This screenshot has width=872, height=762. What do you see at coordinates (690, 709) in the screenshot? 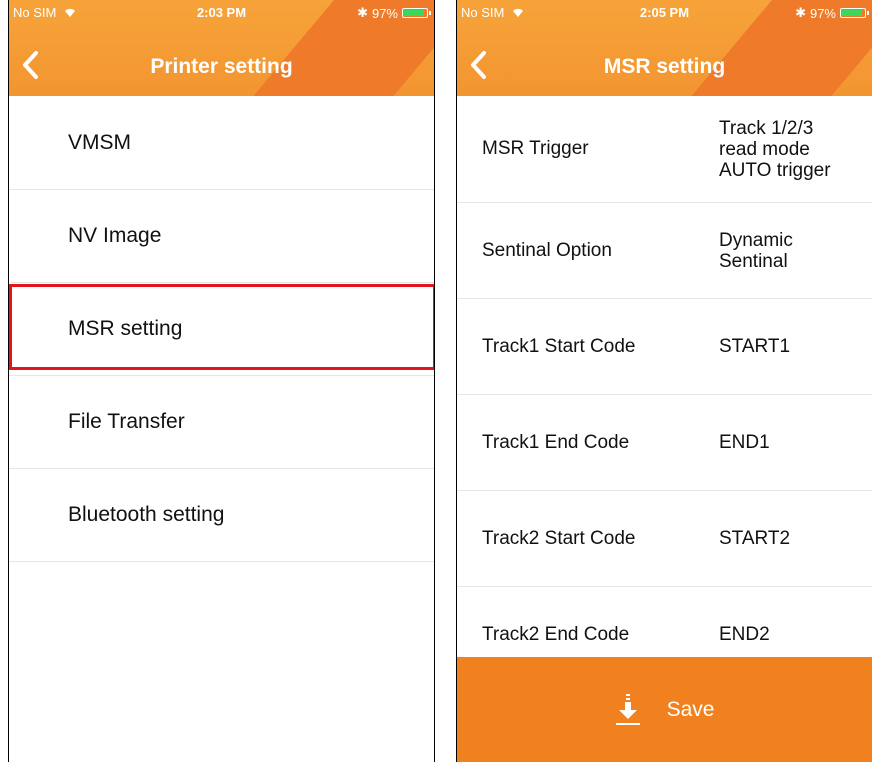
I see `save-label: Save` at bounding box center [690, 709].